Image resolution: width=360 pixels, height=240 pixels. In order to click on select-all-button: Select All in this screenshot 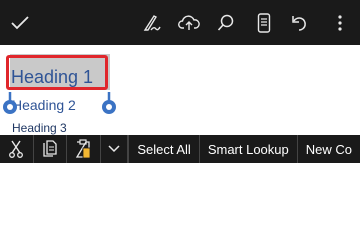, I will do `click(163, 149)`.